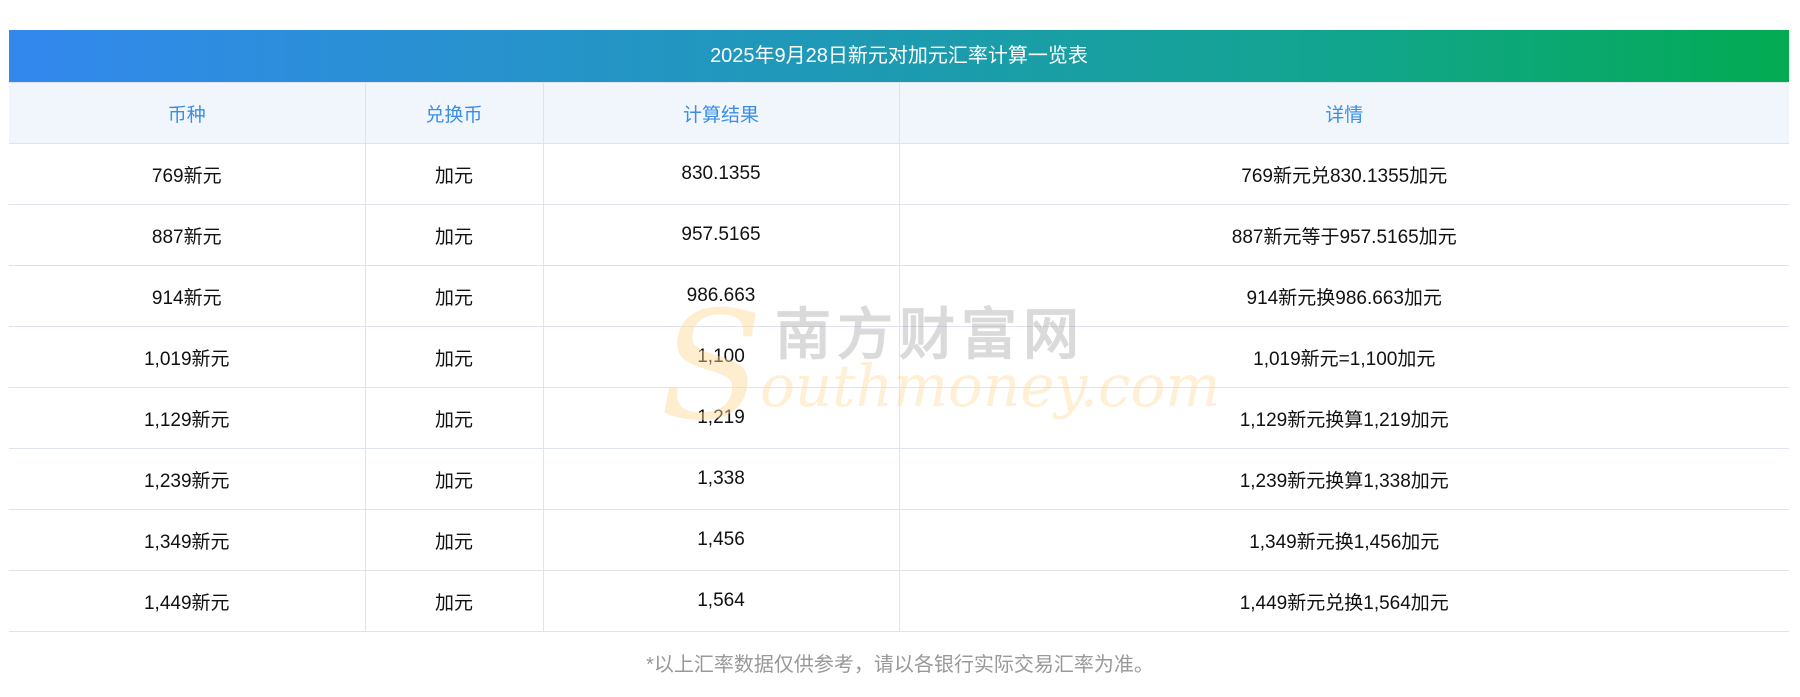 The width and height of the screenshot is (1800, 697). Describe the element at coordinates (1343, 601) in the screenshot. I see `cell-details: 1,449新元兑换1,564加元` at that location.